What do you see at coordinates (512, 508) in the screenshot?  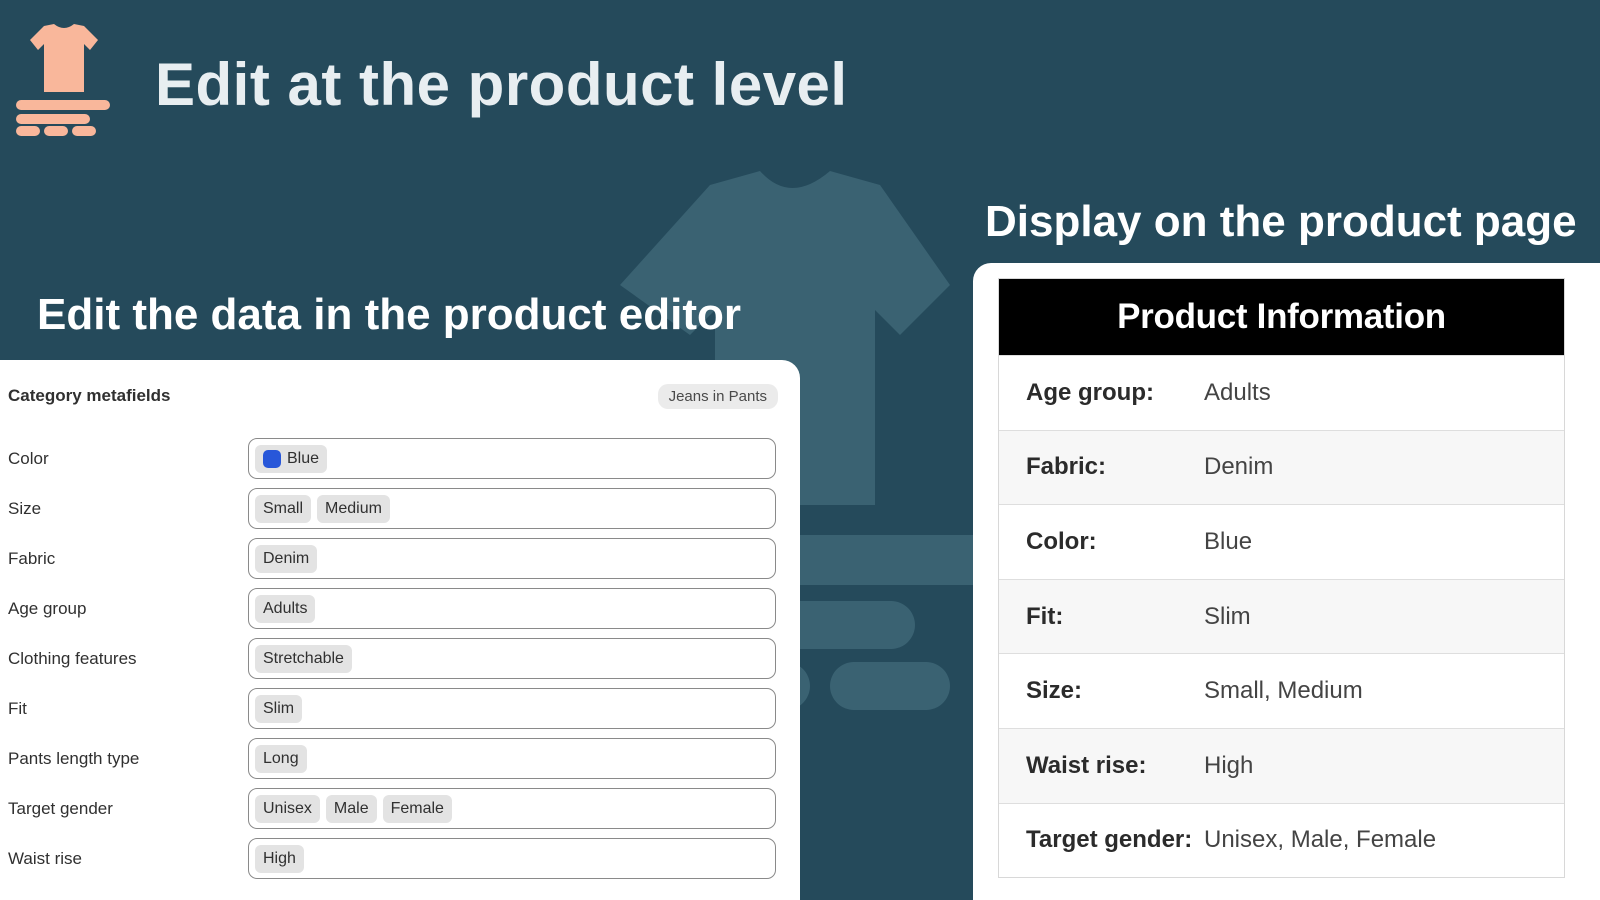 I see `size-field: Small Medium` at bounding box center [512, 508].